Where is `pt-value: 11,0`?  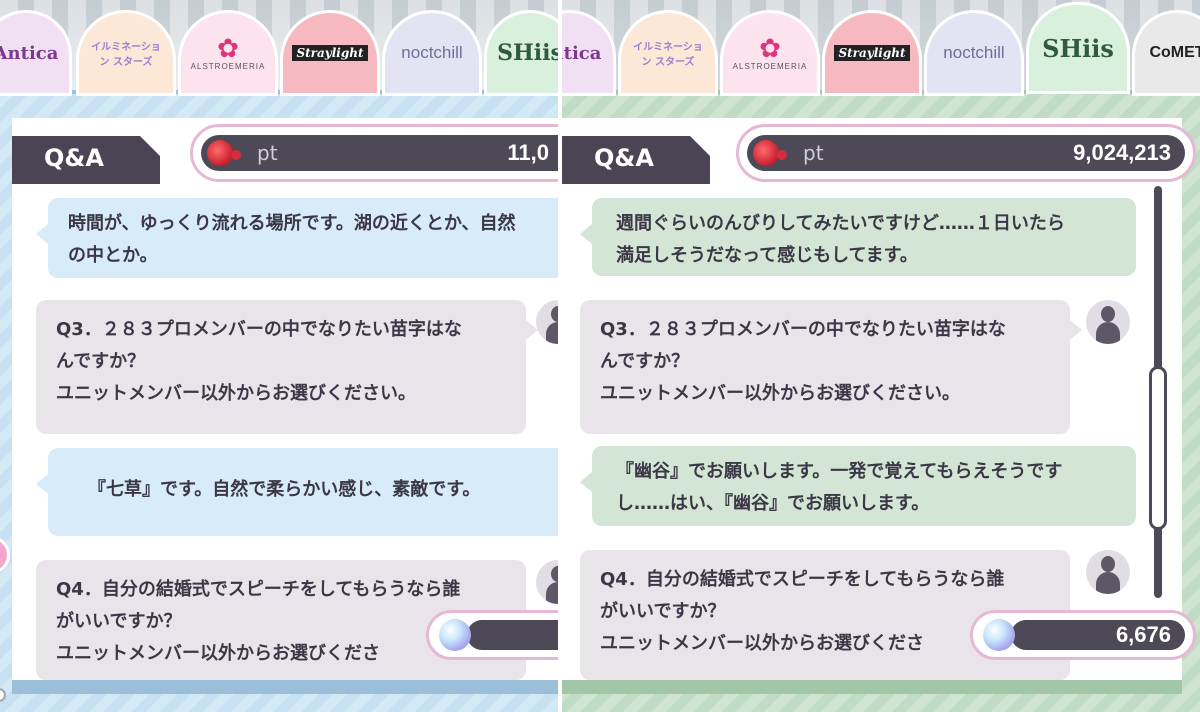
pt-value: 11,0 is located at coordinates (528, 152).